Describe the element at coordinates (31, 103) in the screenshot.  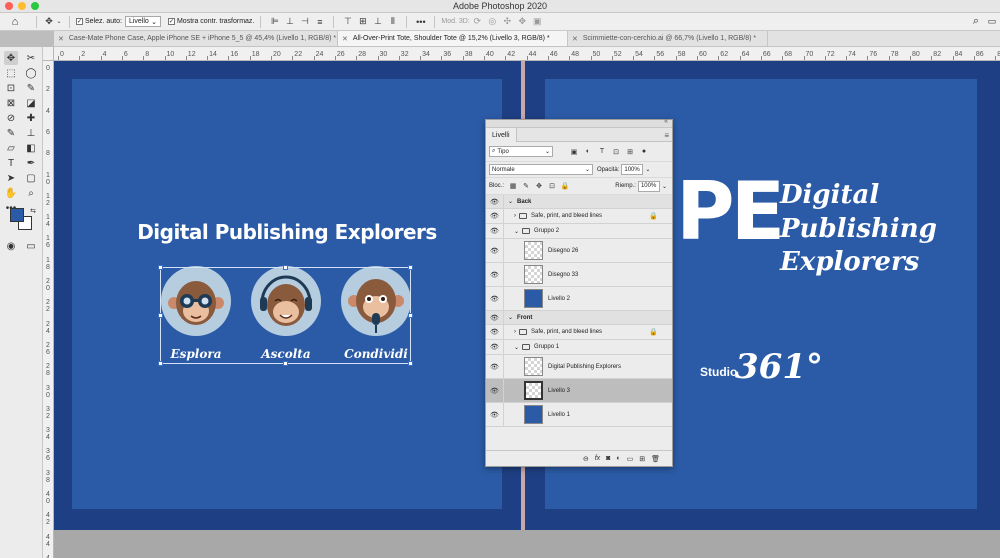
I see `frame-tool-icon: ◪` at that location.